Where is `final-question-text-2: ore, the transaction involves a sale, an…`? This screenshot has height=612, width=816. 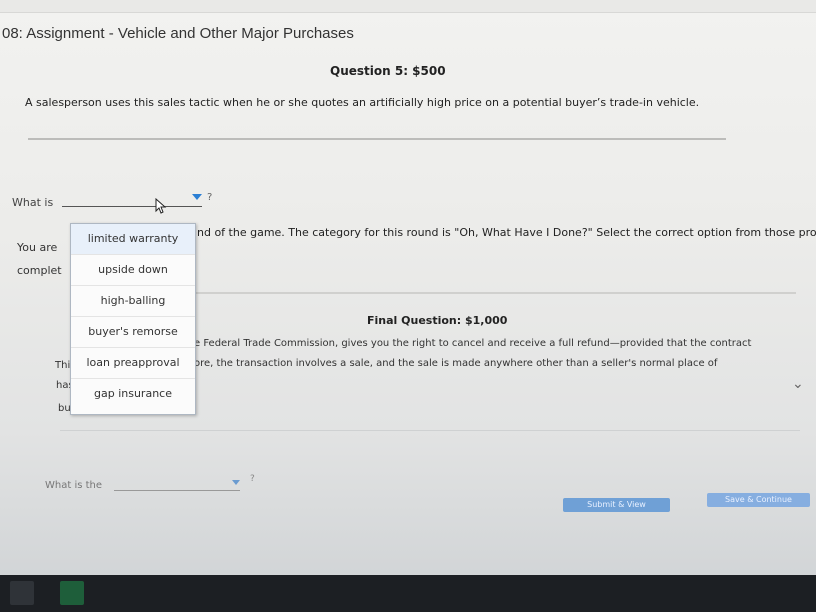
final-question-text-2: ore, the transaction involves a sale, an… is located at coordinates (456, 363).